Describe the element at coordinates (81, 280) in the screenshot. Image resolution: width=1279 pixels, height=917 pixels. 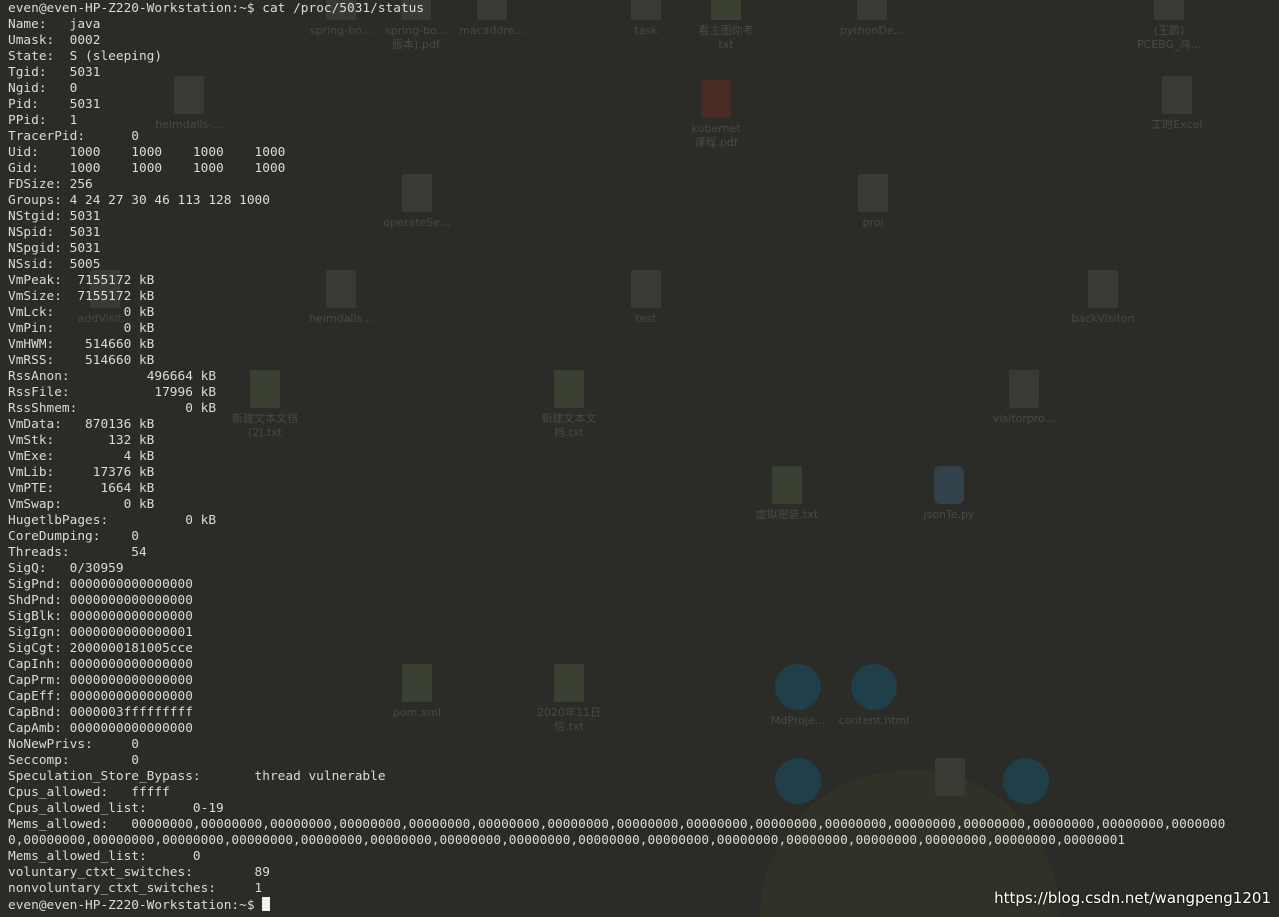
I see `output-line: VmPeak: 7155172 kB` at that location.